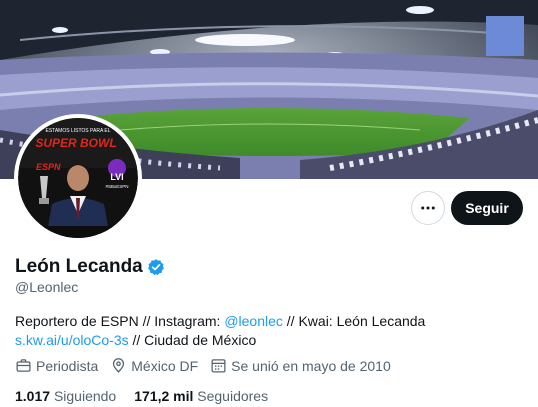 This screenshot has width=538, height=407. What do you see at coordinates (116, 177) in the screenshot?
I see `avatar-numeral: LVI` at bounding box center [116, 177].